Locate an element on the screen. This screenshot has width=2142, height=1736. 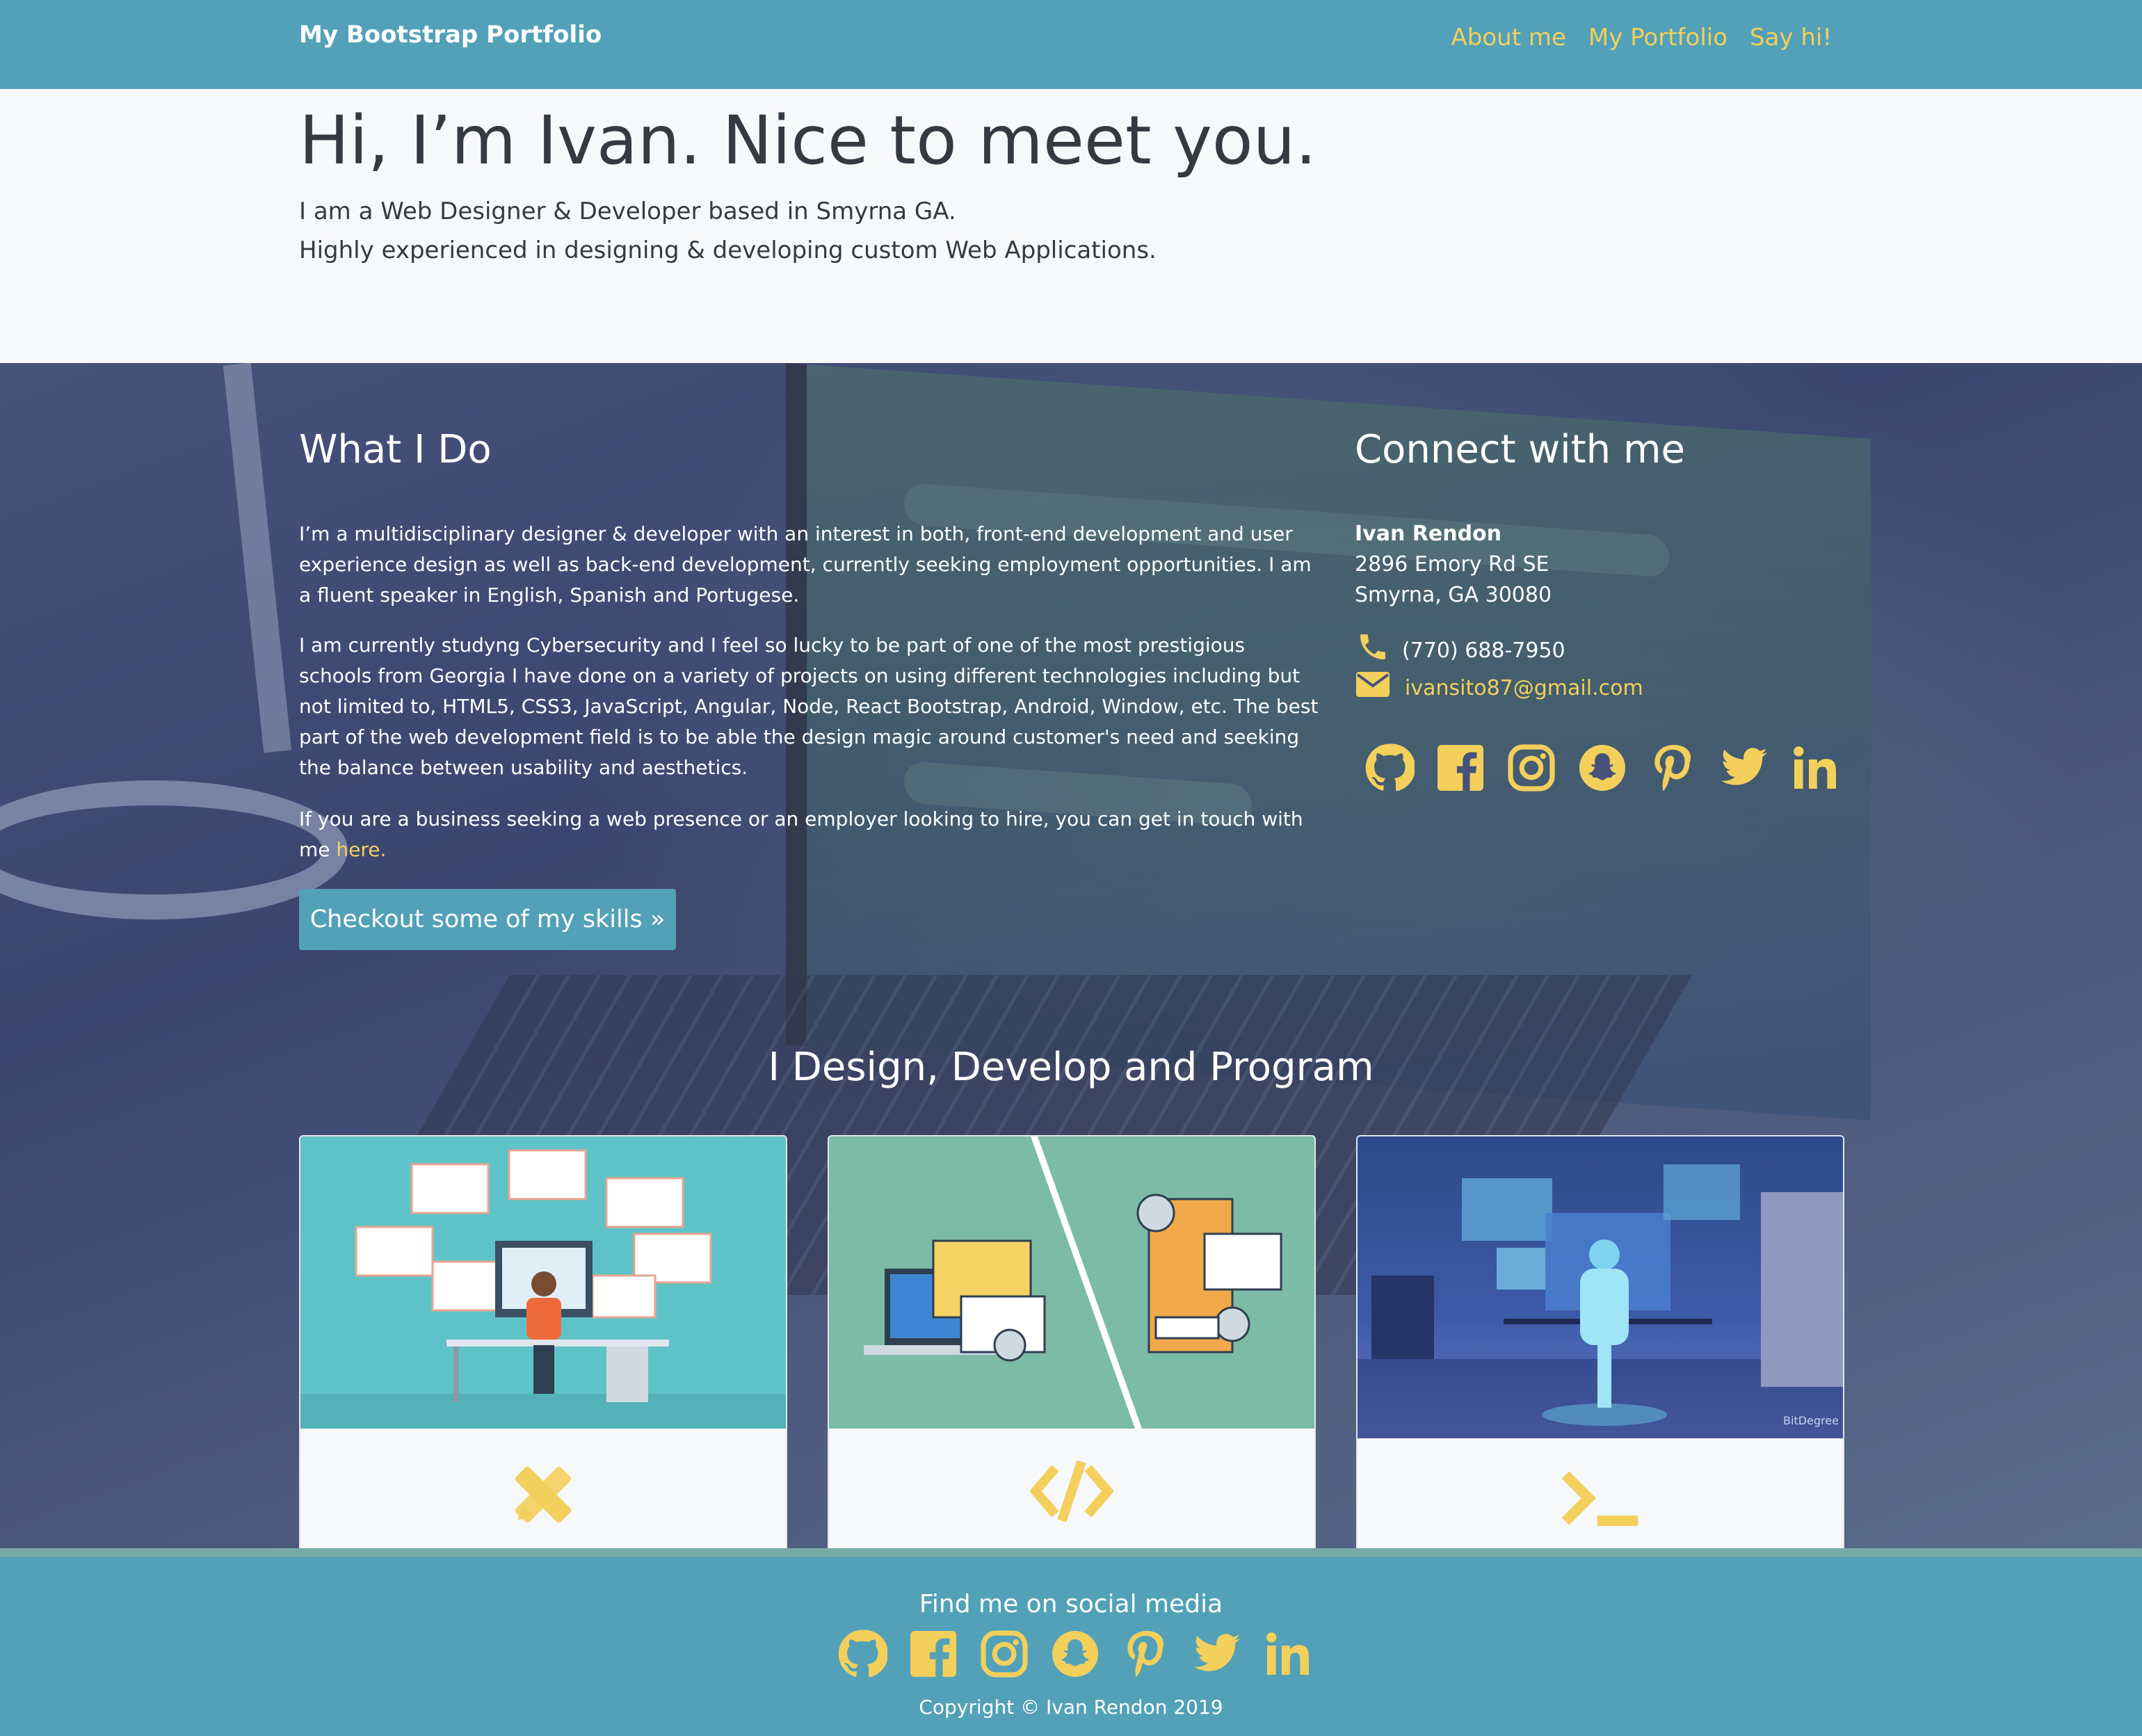
programmer-illustration: BitDegree is located at coordinates (1600, 1287).